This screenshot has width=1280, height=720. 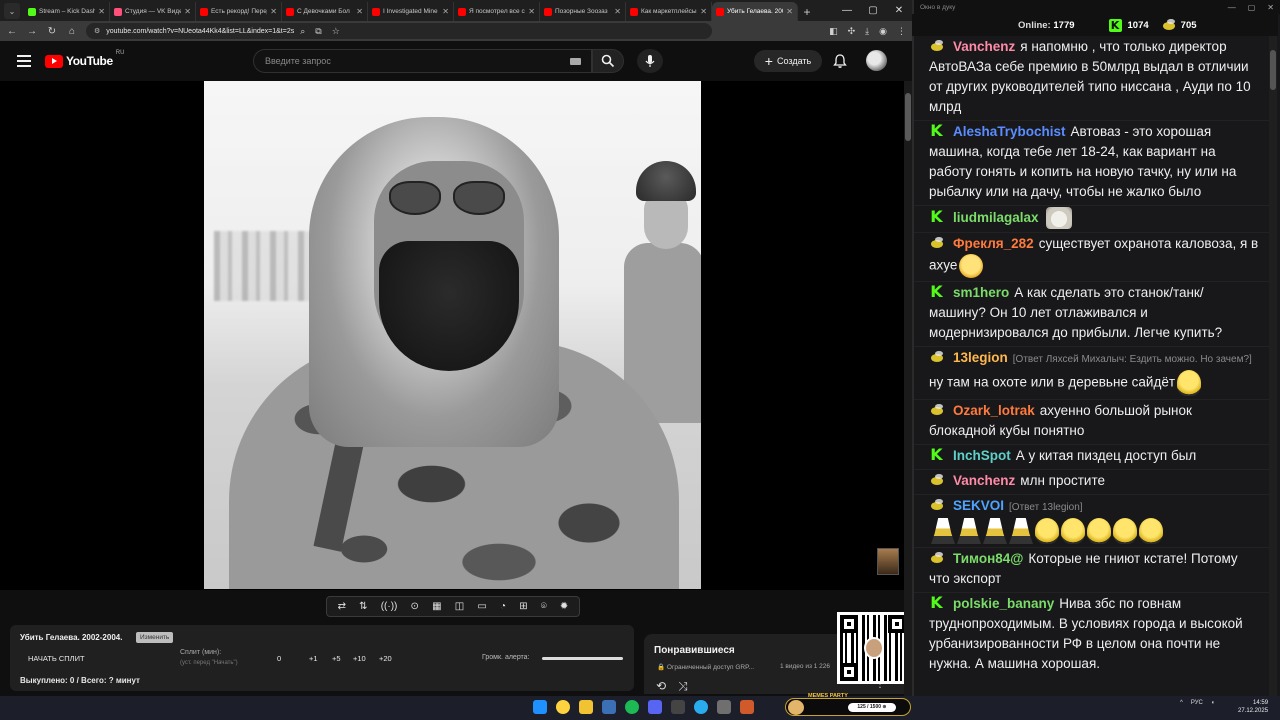 What do you see at coordinates (755, 11) in the screenshot?
I see `browser-tab: Убить Гелаева. 200 ✕` at bounding box center [755, 11].